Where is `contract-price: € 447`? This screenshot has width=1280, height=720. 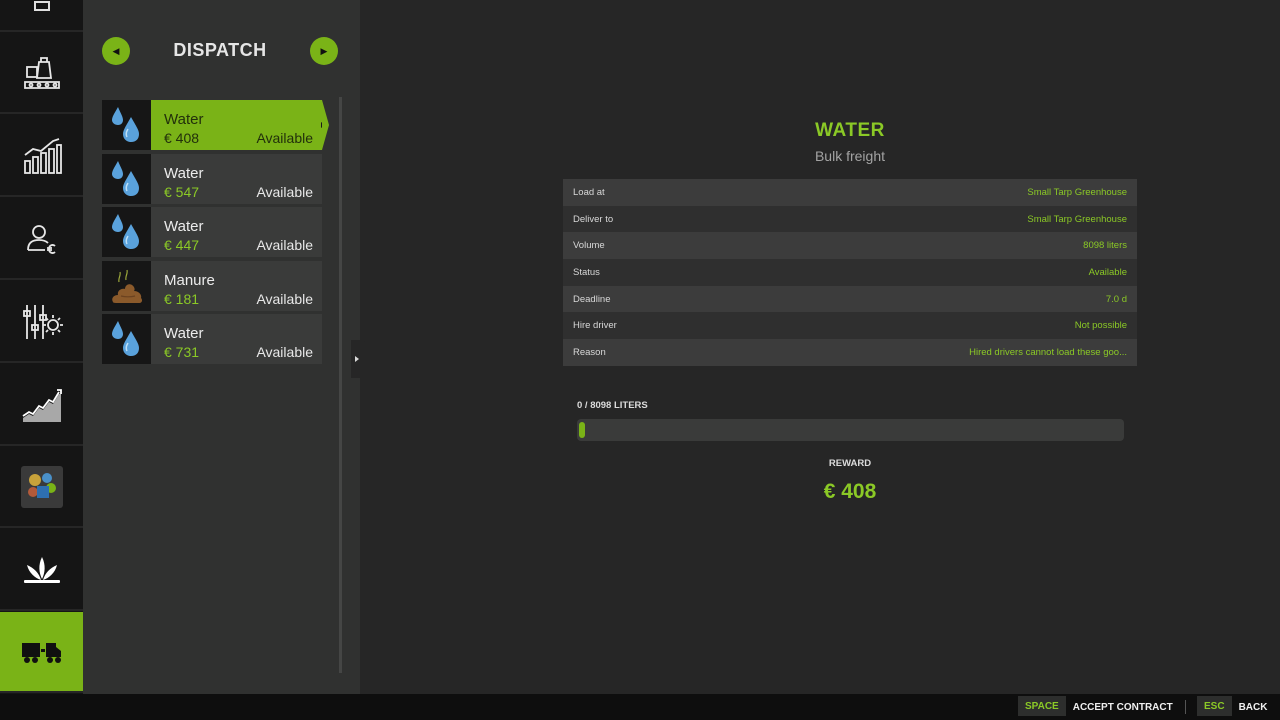 contract-price: € 447 is located at coordinates (182, 245).